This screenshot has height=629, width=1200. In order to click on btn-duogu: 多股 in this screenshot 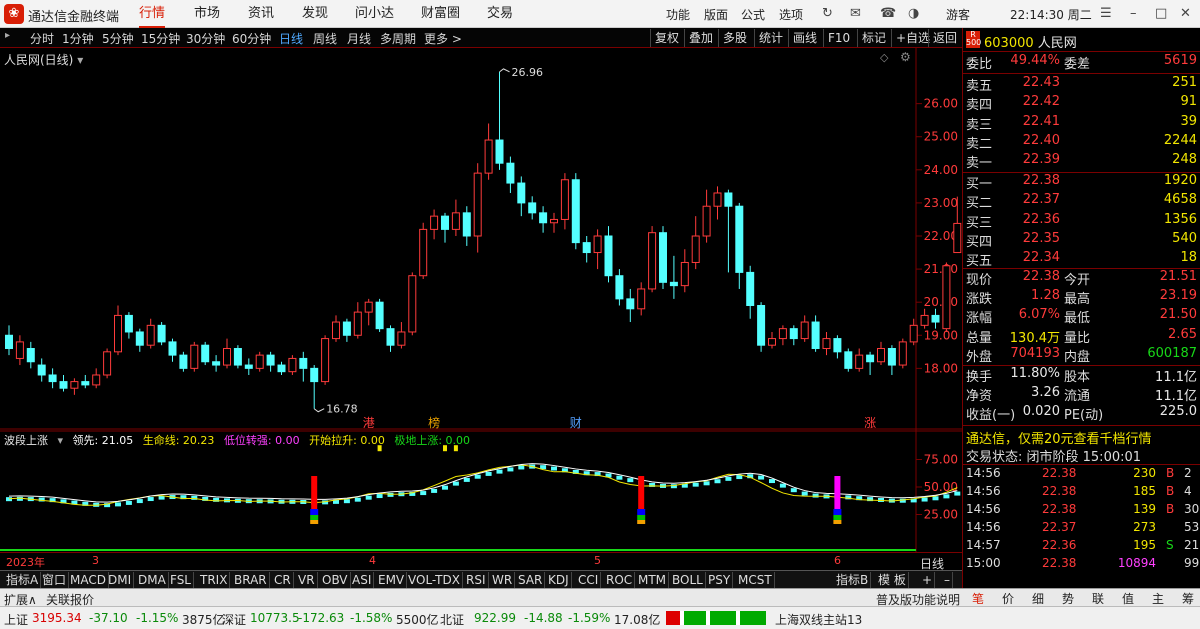, I will do `click(734, 38)`.